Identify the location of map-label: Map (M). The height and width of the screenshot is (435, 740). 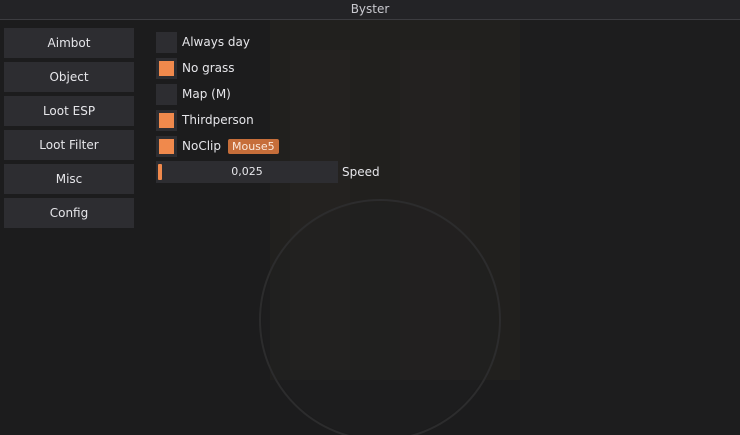
(206, 94).